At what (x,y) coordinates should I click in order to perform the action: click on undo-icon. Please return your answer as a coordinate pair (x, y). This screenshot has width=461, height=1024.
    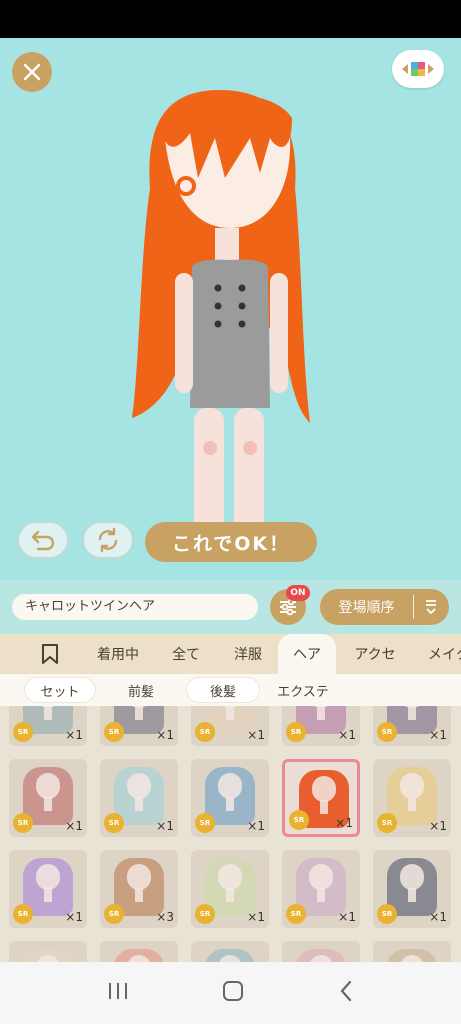
    Looking at the image, I should click on (43, 540).